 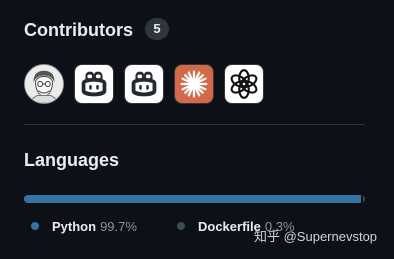 I want to click on claude-asterisk-icon, so click(x=194, y=84).